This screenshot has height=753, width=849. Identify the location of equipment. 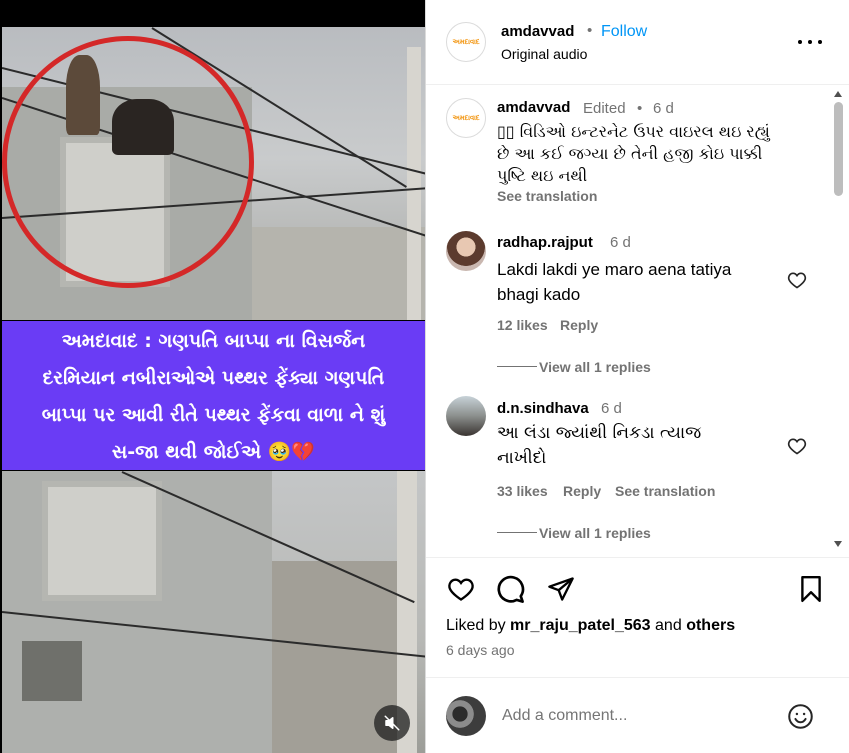
(52, 671).